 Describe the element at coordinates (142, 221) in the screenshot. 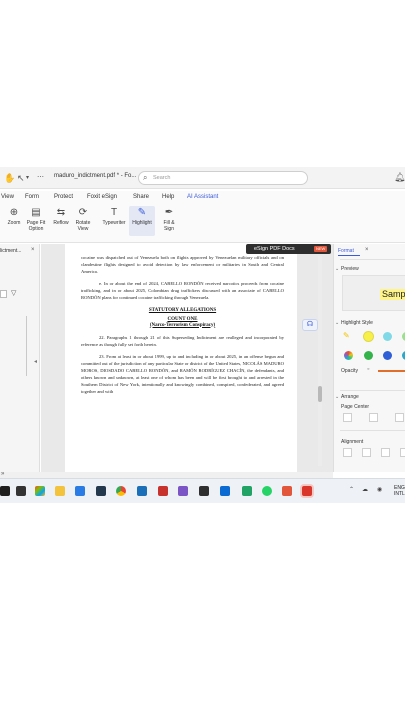

I see `highlight-button: ✎ Highlight` at that location.